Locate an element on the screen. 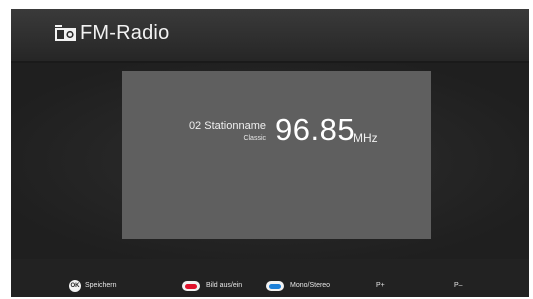 The image size is (533, 299). red-key-icon is located at coordinates (191, 286).